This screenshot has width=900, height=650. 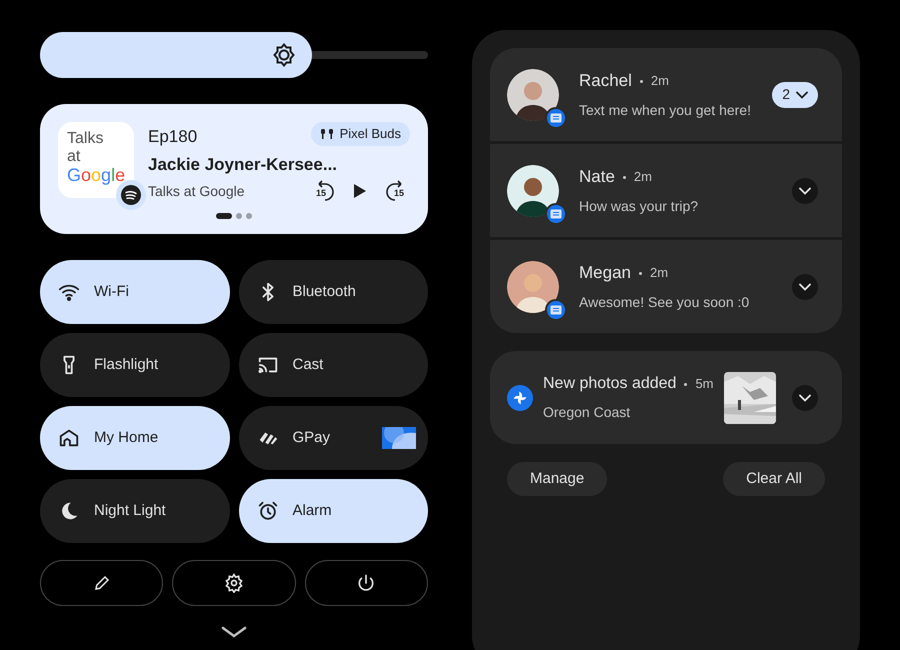 I want to click on album-art-logo: Google, so click(x=96, y=175).